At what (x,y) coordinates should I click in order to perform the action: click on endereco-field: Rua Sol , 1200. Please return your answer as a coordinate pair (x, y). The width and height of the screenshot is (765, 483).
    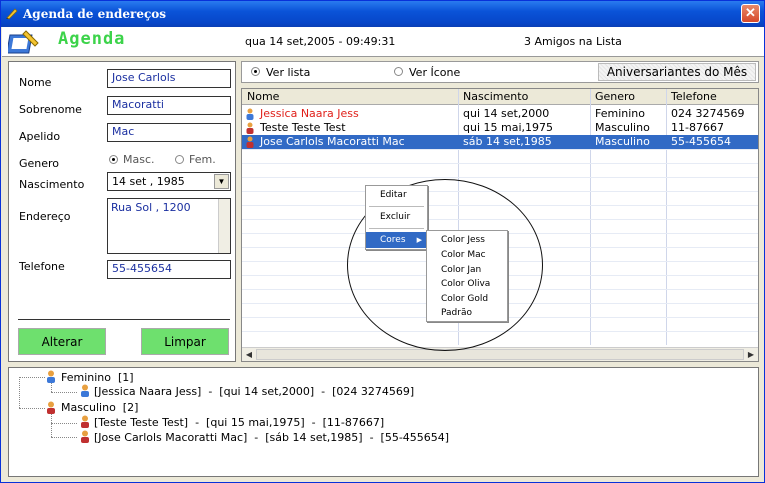
    Looking at the image, I should click on (169, 226).